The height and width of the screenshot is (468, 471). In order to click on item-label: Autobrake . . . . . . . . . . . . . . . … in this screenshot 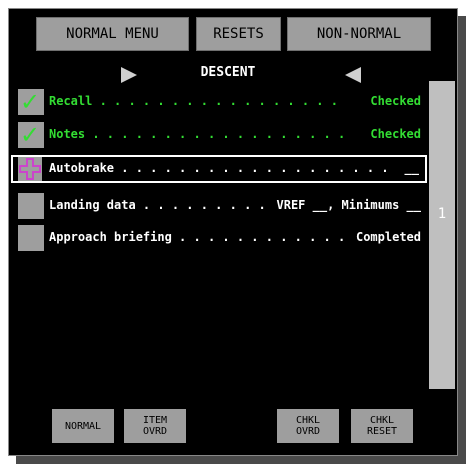, I will do `click(219, 168)`.